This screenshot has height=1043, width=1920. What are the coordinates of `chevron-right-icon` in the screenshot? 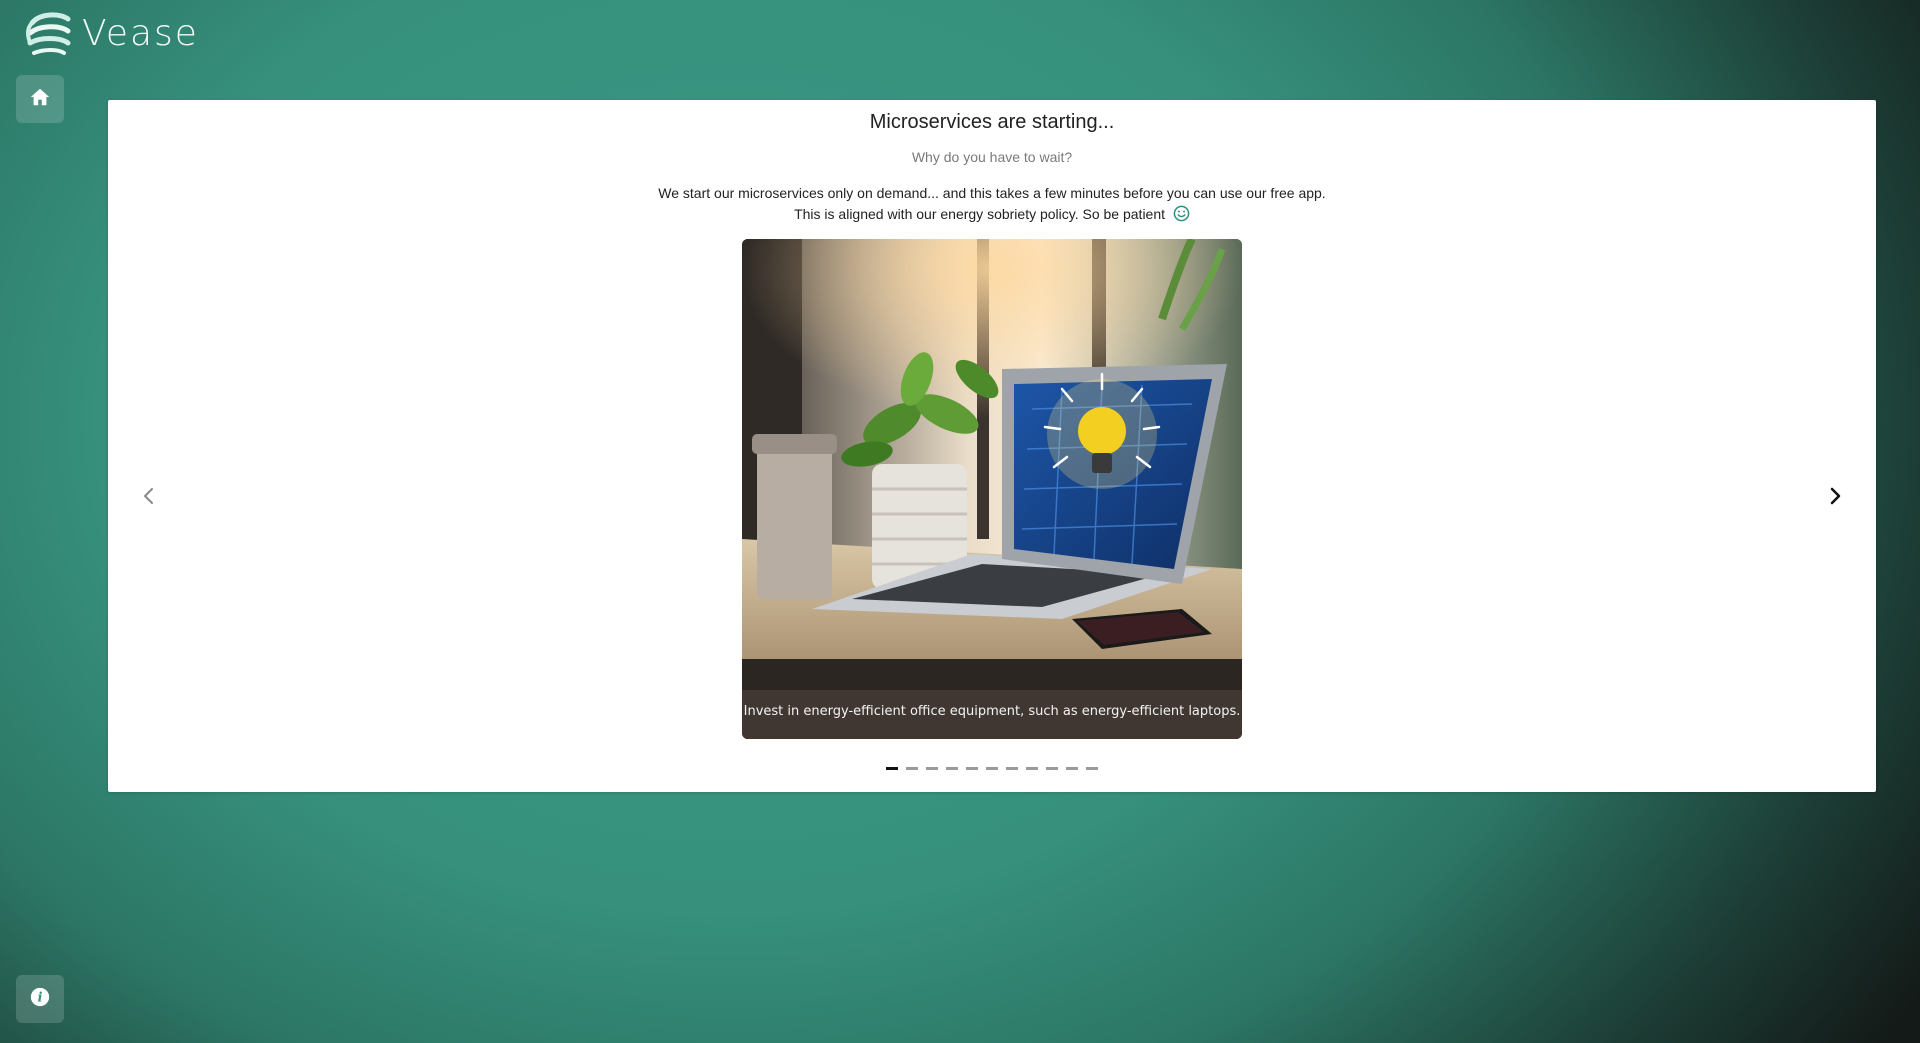 It's located at (1835, 498).